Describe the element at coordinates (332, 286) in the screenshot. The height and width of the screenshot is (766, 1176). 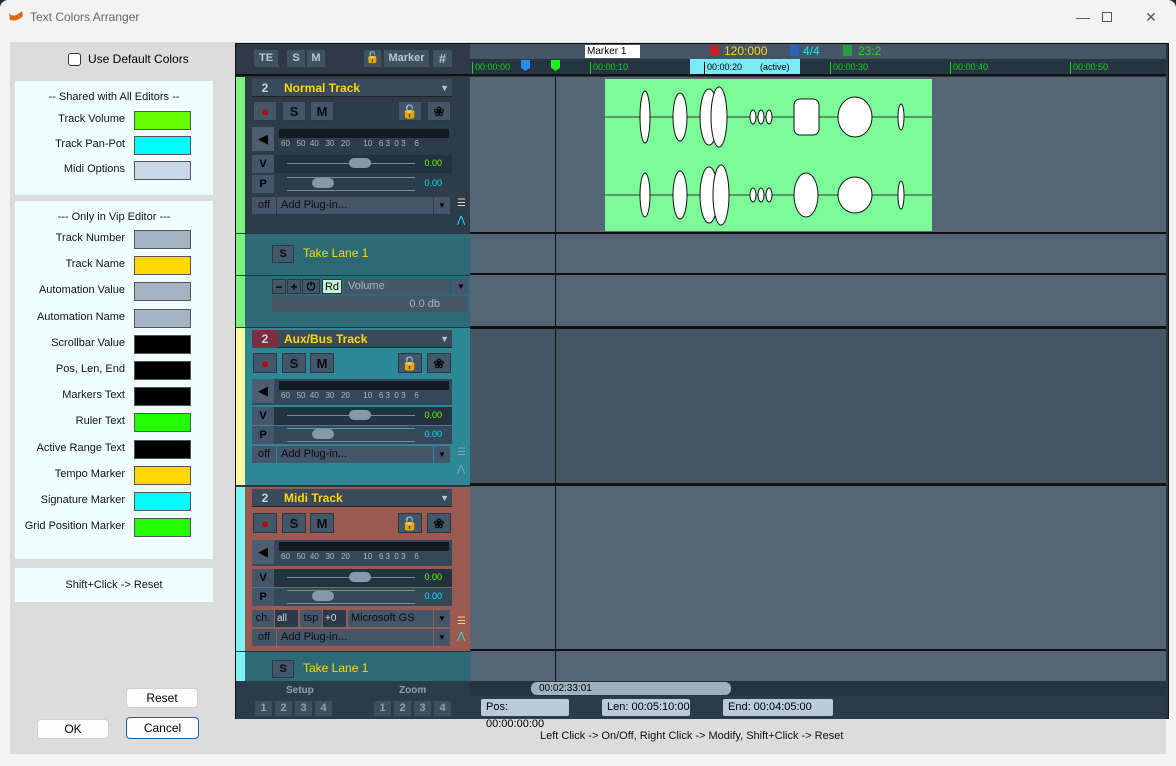
I see `automation-read-button: Rd` at that location.